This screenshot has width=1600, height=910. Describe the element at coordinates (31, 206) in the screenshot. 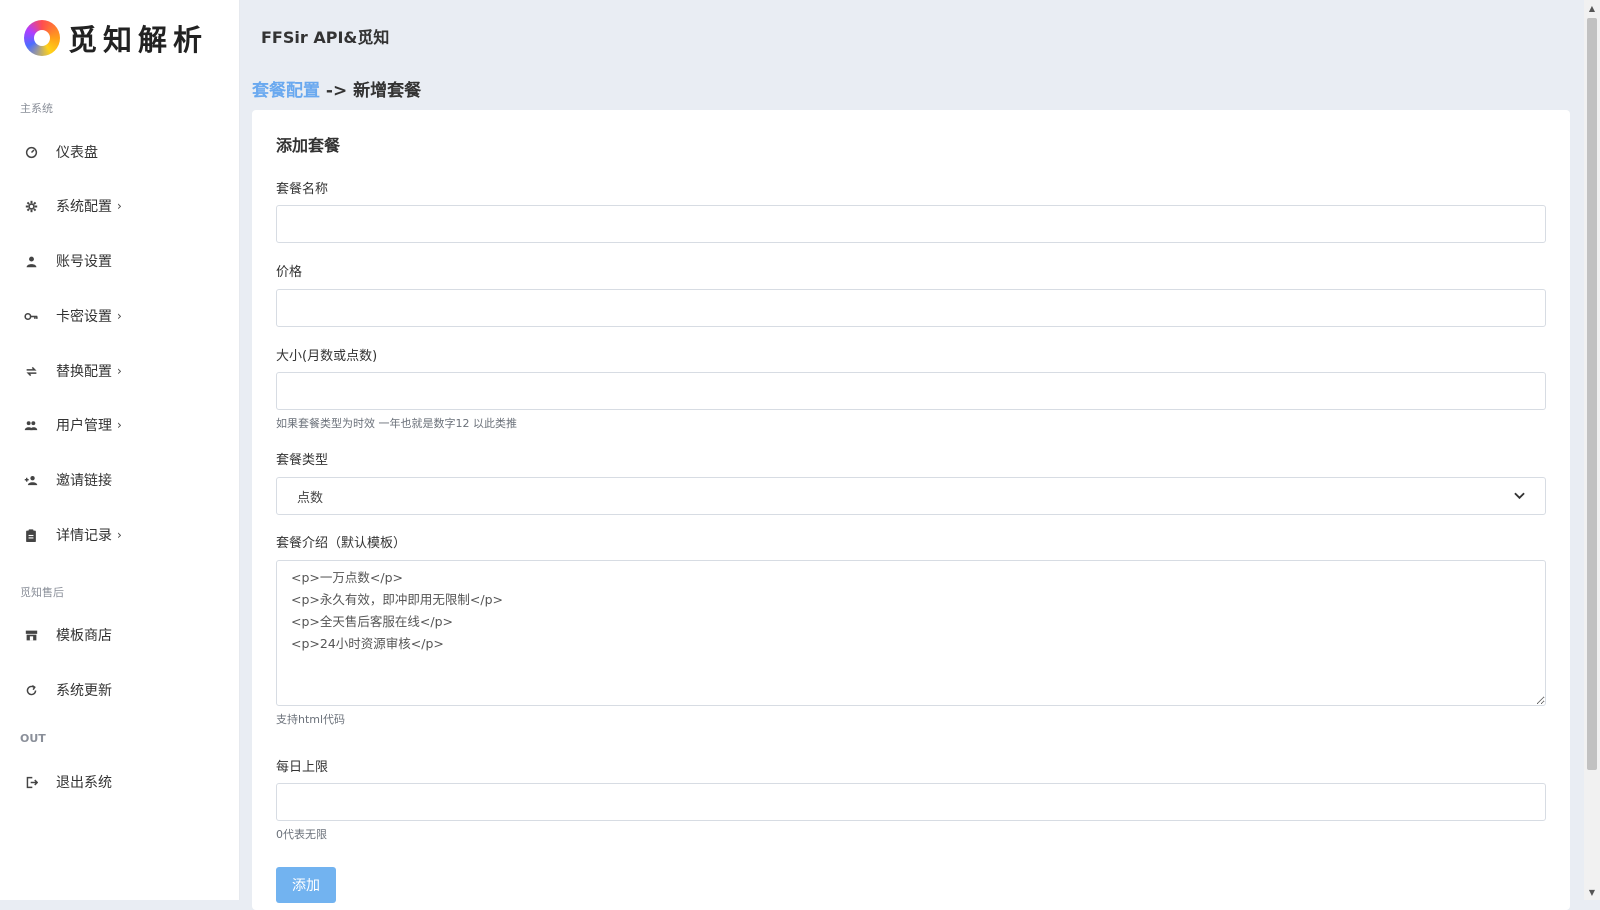

I see `gear-icon` at that location.